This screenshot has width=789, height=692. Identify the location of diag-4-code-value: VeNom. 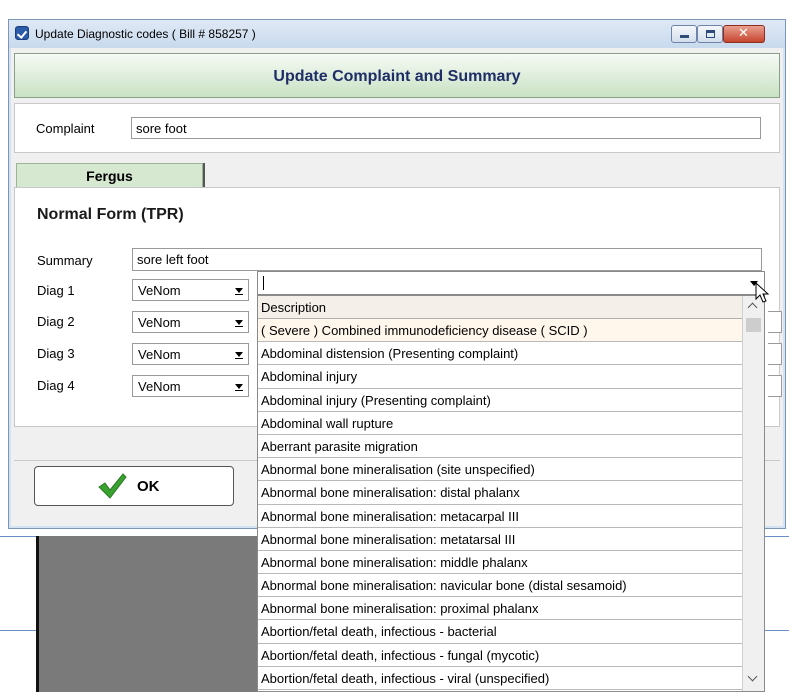
(159, 386).